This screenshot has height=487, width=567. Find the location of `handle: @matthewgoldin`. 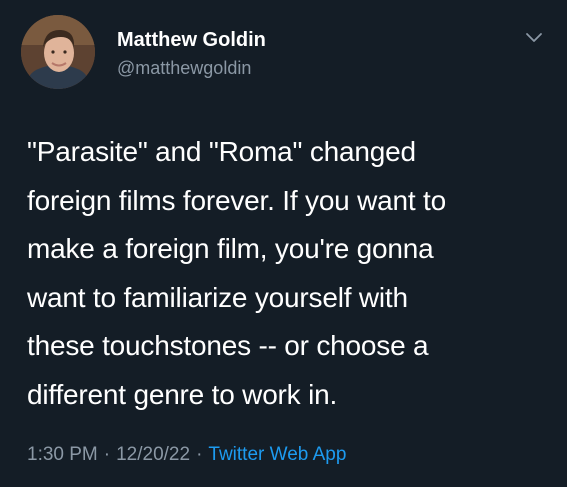

handle: @matthewgoldin is located at coordinates (184, 68).